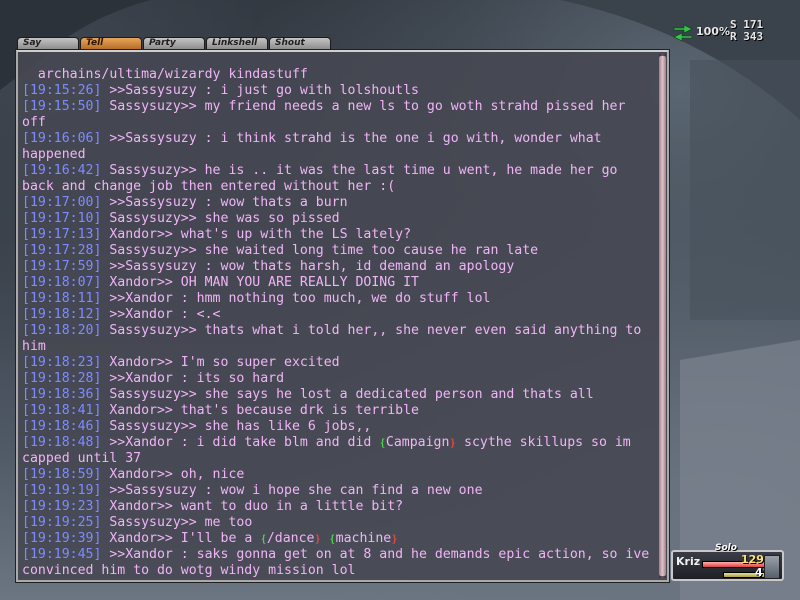 This screenshot has height=600, width=800. Describe the element at coordinates (193, 378) in the screenshot. I see `chat-message: >>Xandor : its so hard` at that location.